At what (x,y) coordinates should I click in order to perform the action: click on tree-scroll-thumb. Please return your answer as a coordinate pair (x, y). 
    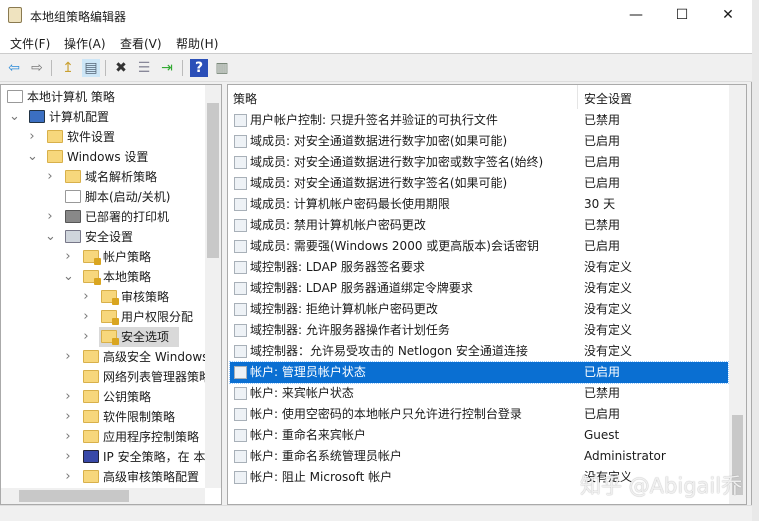
    Looking at the image, I should click on (213, 180).